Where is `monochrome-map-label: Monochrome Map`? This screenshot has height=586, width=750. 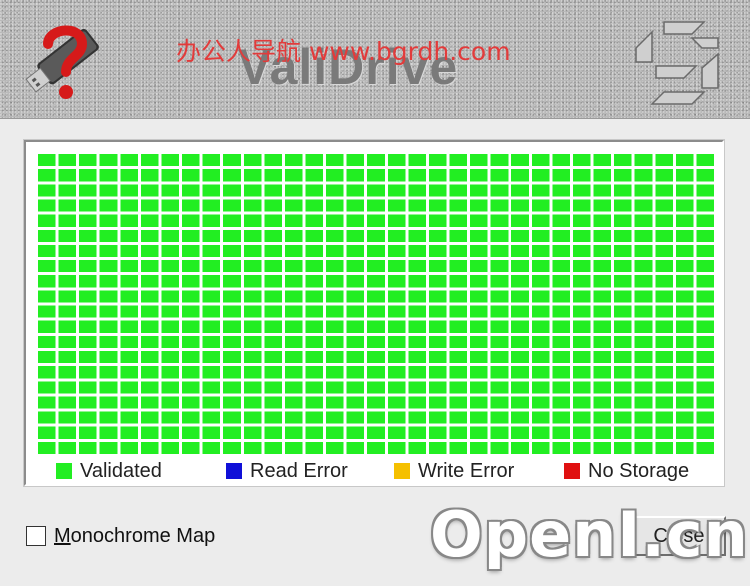 monochrome-map-label: Monochrome Map is located at coordinates (134, 536).